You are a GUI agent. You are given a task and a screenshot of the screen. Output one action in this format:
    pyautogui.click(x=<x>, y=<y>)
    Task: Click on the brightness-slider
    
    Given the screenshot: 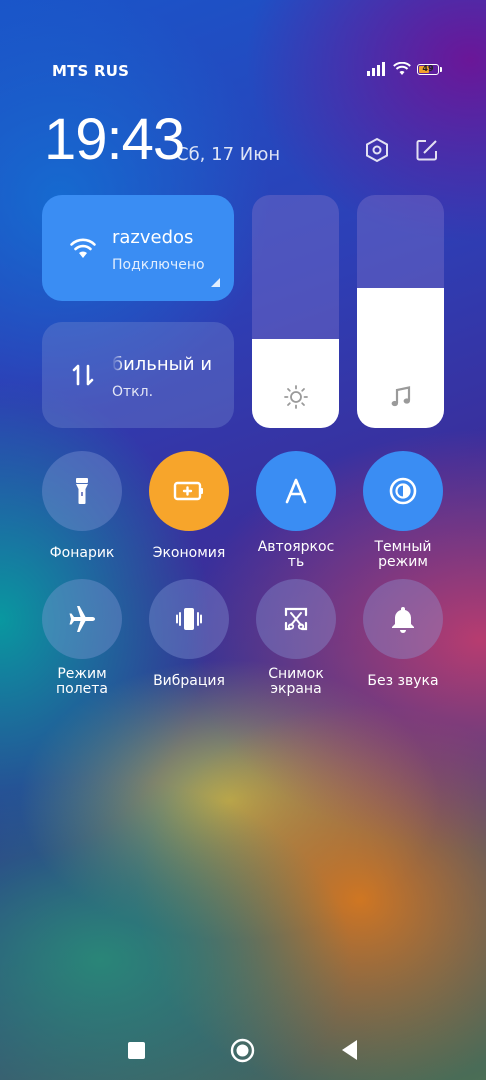 What is the action you would take?
    pyautogui.click(x=295, y=311)
    